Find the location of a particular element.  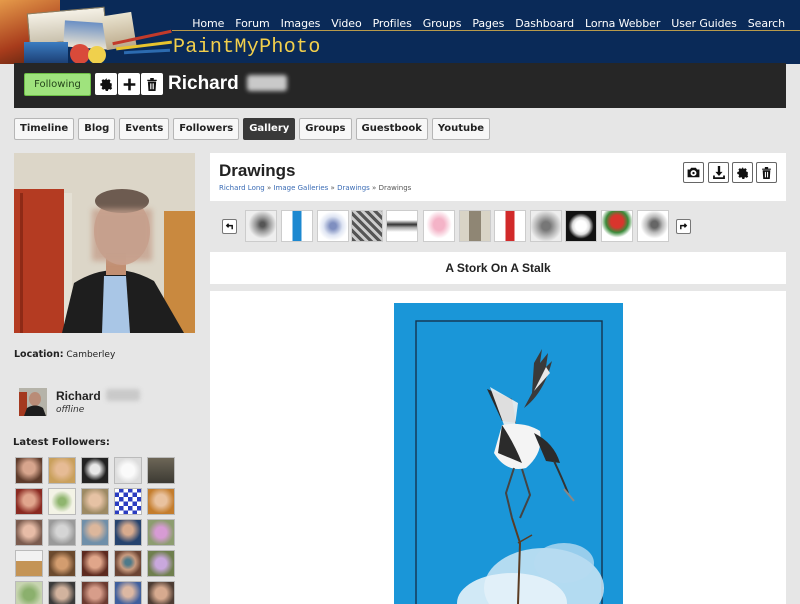

profile-bar: Following Richard is located at coordinates (400, 85).